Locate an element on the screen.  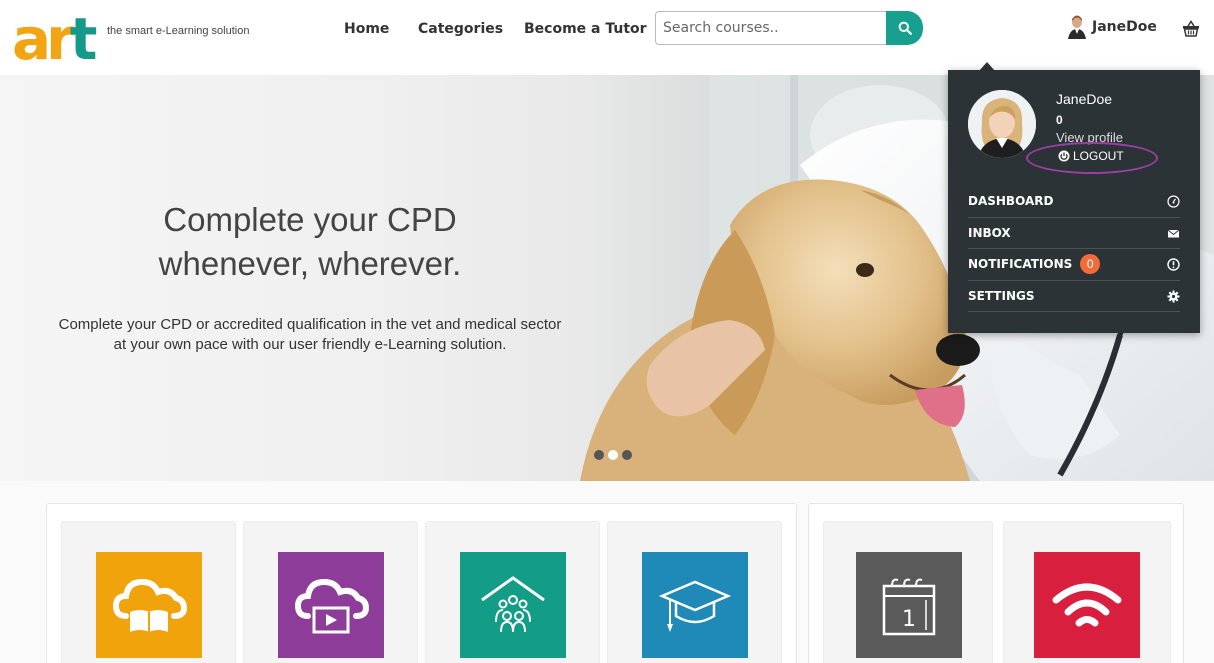
group-house-icon is located at coordinates (513, 604).